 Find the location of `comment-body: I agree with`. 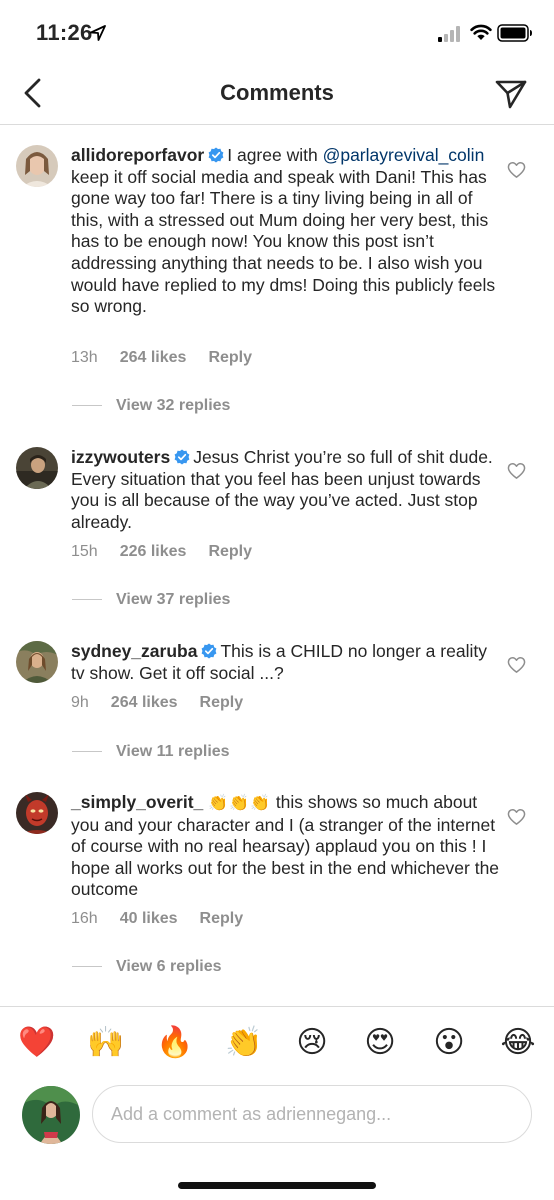

comment-body: I agree with is located at coordinates (272, 155).